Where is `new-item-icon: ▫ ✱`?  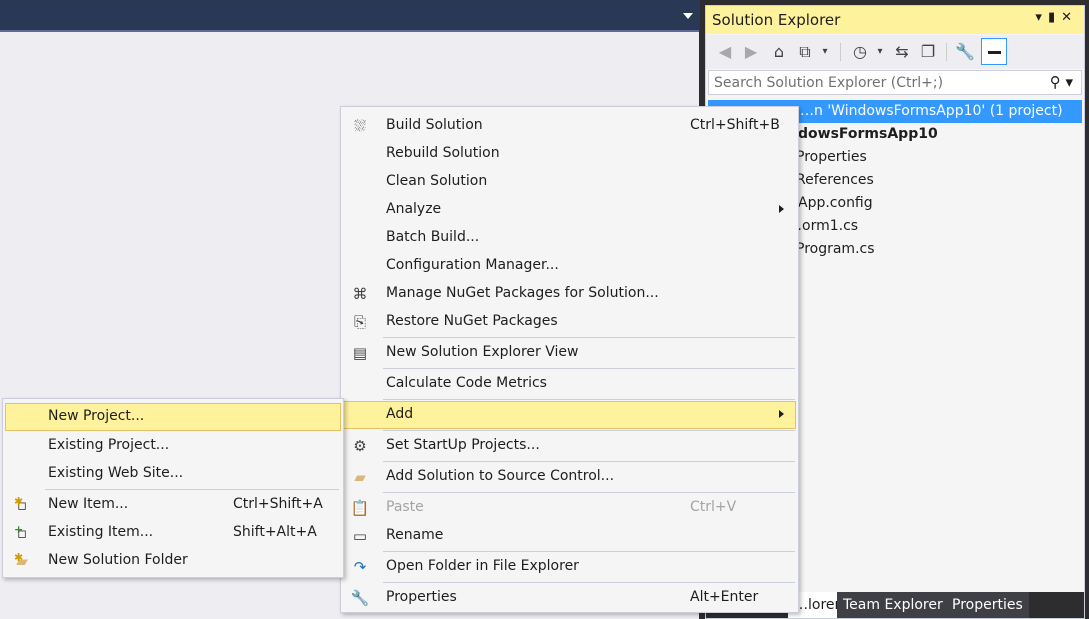
new-item-icon: ▫ ✱ is located at coordinates (21, 504).